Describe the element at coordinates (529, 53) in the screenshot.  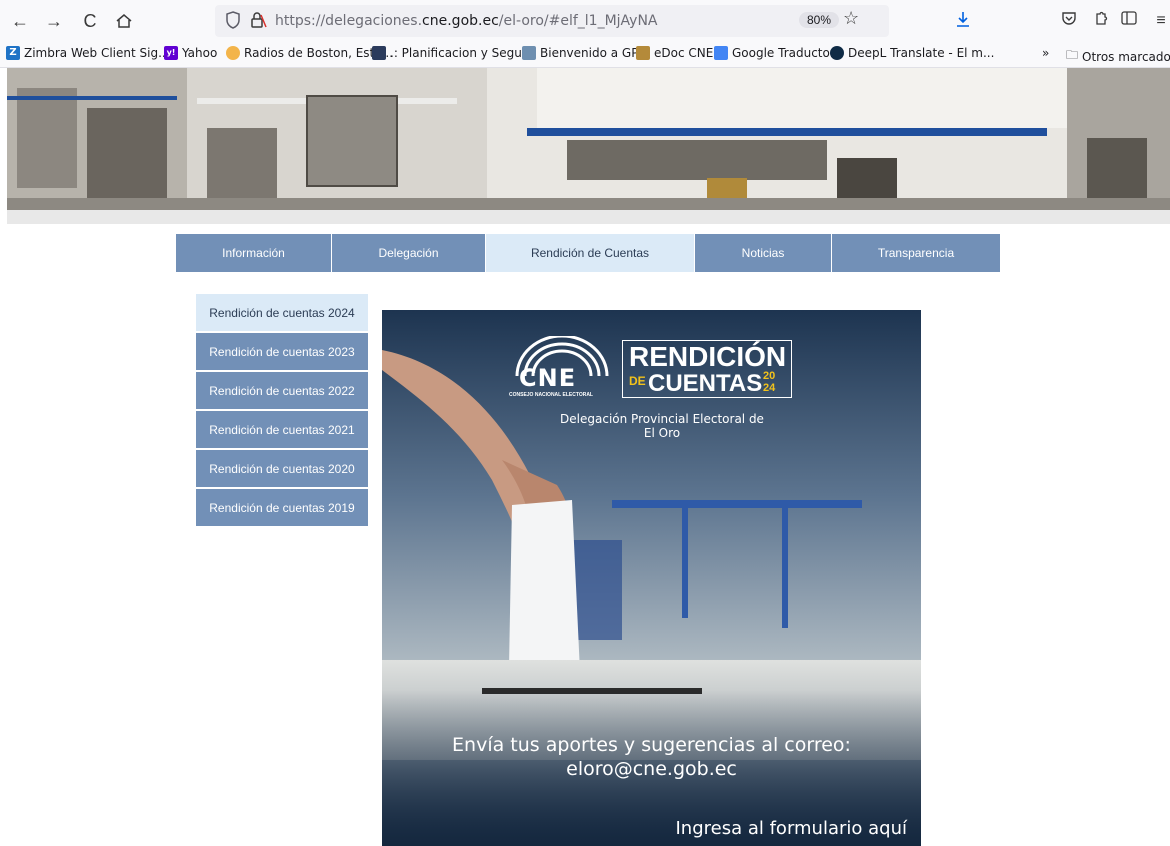
I see `gpr-icon` at that location.